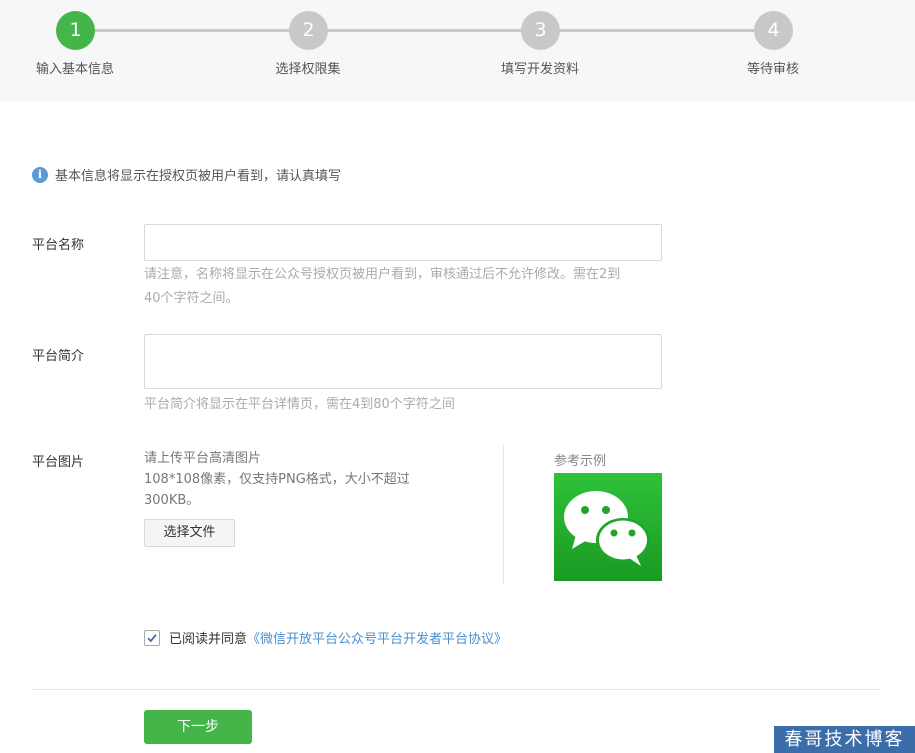 The image size is (915, 753). Describe the element at coordinates (773, 69) in the screenshot. I see `step-4-label: 等待审核` at that location.